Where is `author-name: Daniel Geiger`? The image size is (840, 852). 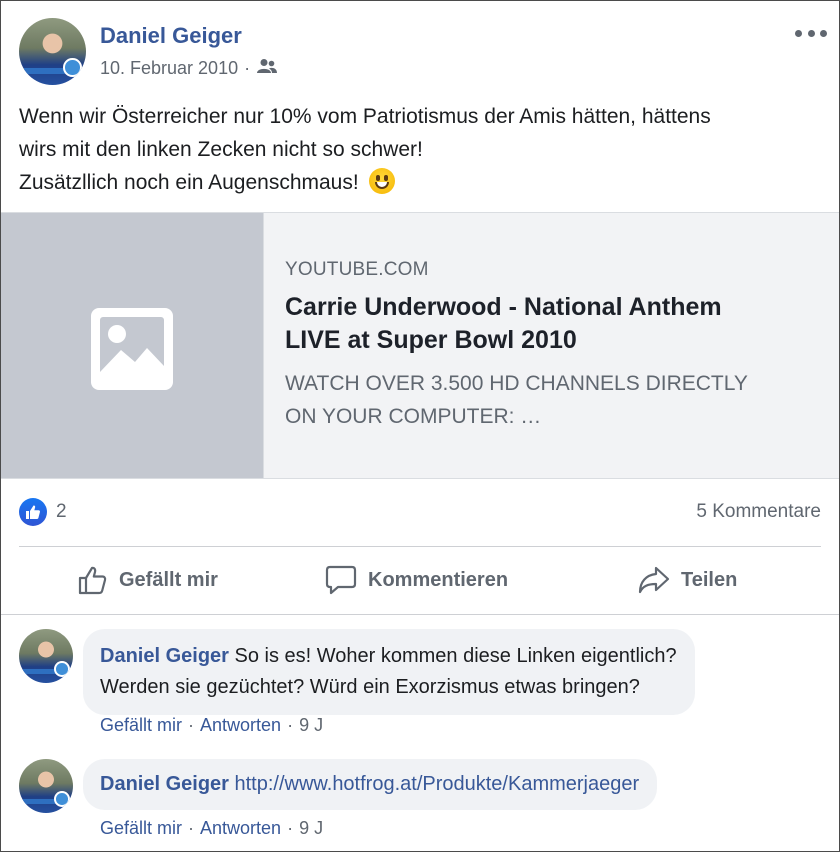
author-name: Daniel Geiger is located at coordinates (171, 36).